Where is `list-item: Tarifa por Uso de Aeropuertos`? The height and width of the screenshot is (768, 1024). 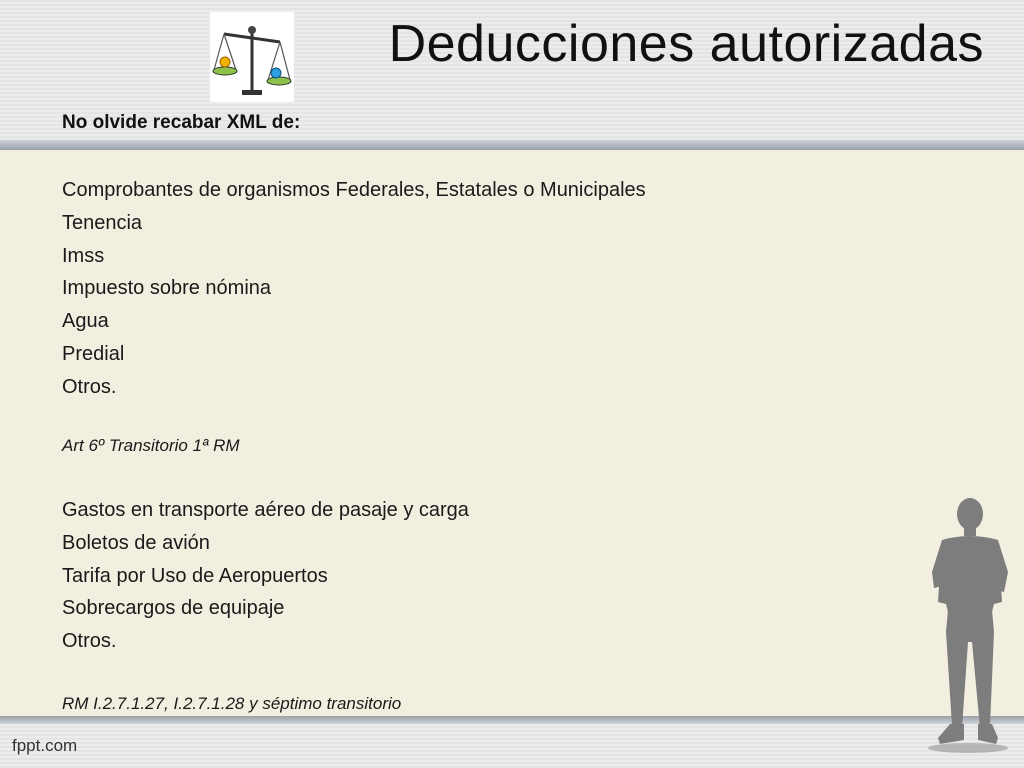
list-item: Tarifa por Uso de Aeropuertos is located at coordinates (195, 575).